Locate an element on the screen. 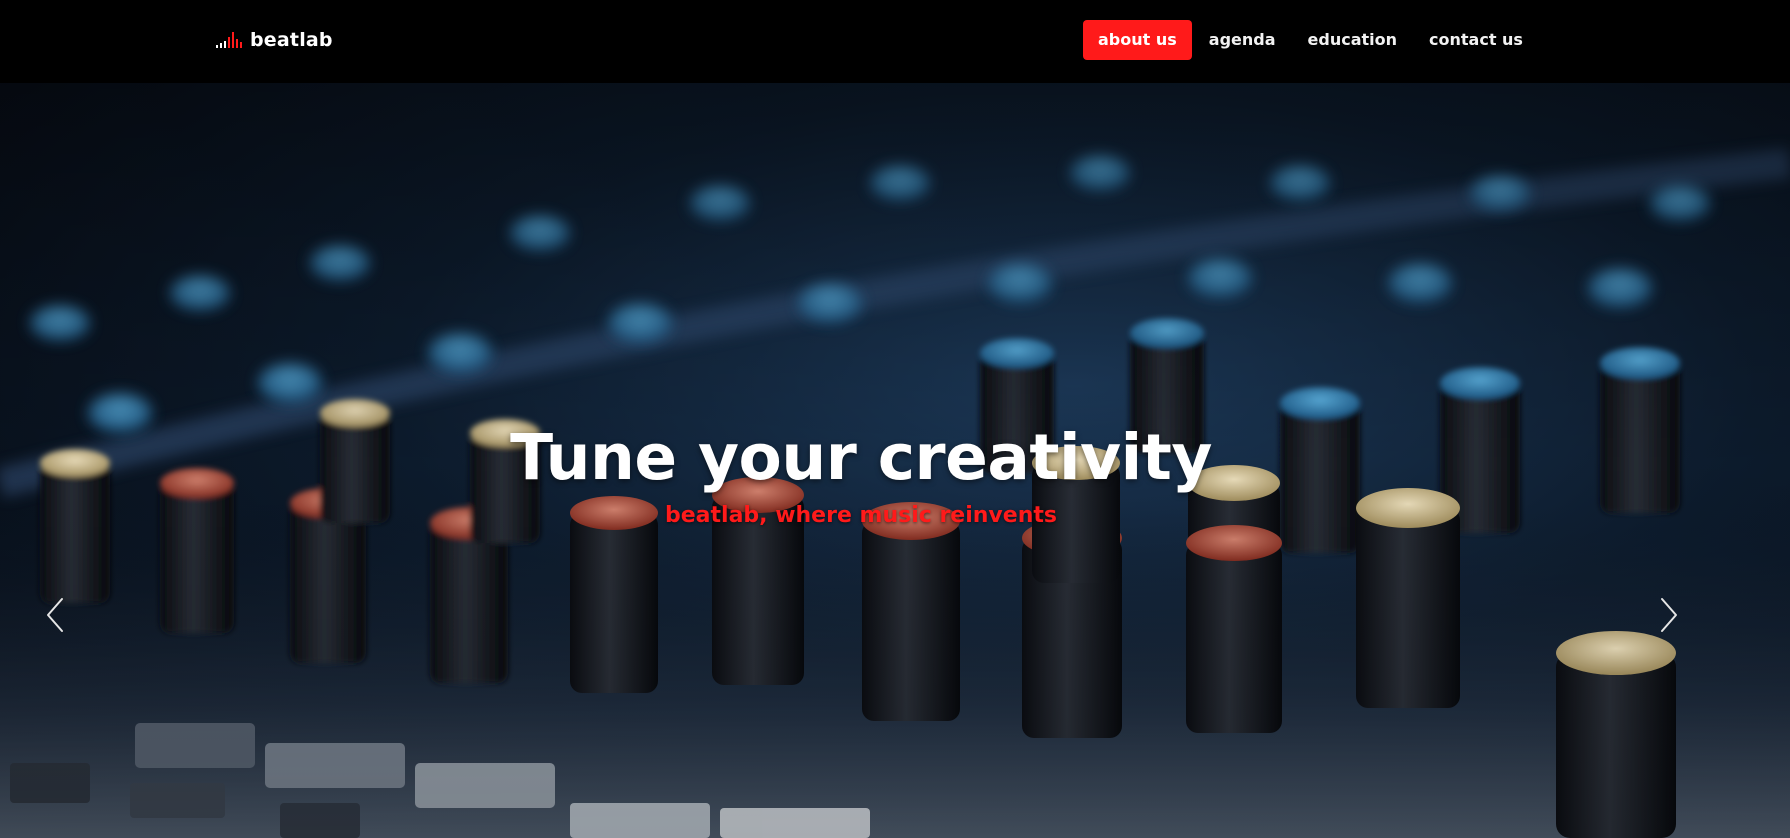 The height and width of the screenshot is (838, 1790). carousel-prev-button is located at coordinates (55, 615).